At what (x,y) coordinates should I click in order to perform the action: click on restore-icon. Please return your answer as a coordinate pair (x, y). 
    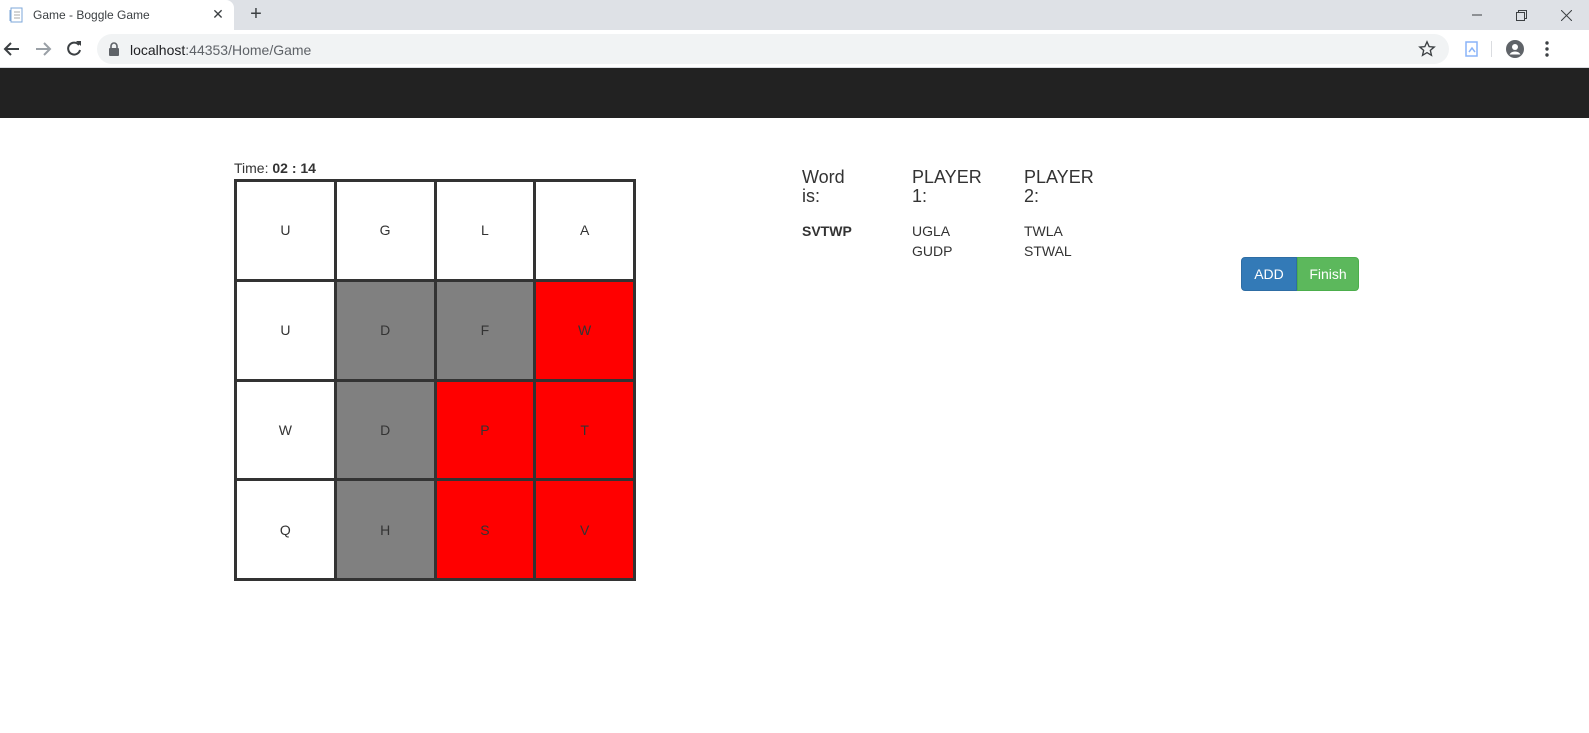
    Looking at the image, I should click on (1521, 15).